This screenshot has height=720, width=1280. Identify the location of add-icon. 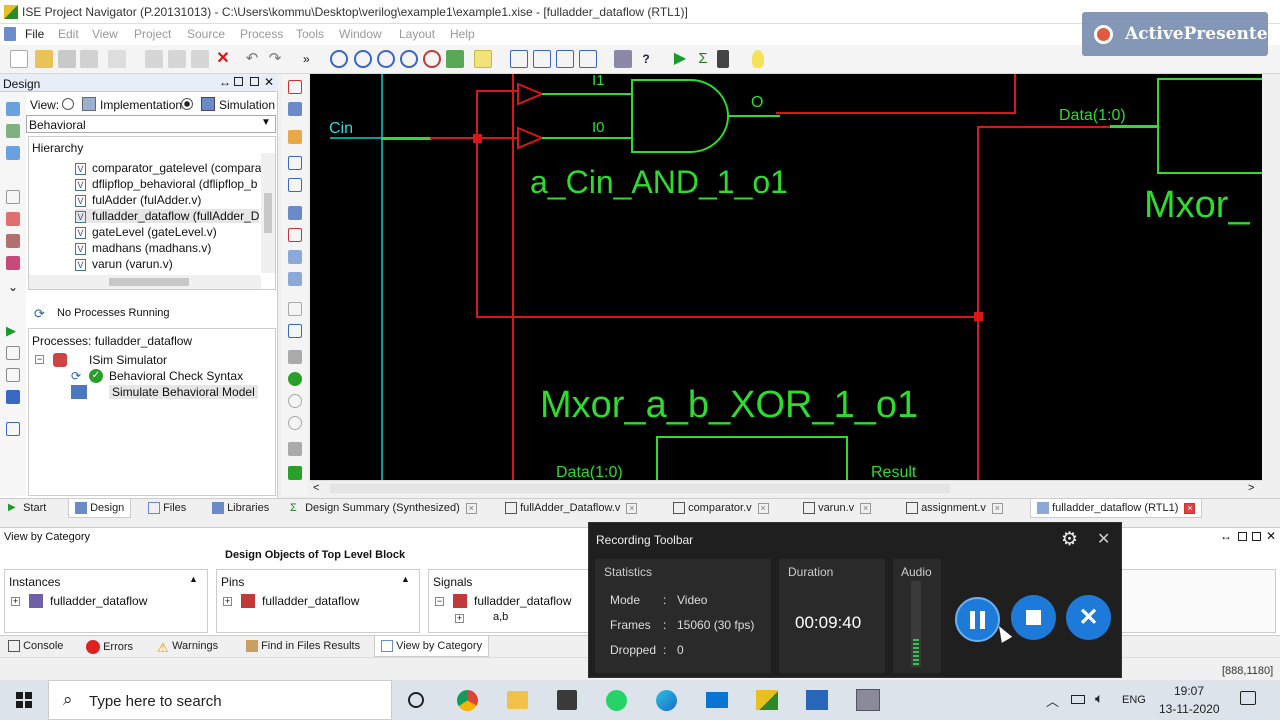
(295, 257).